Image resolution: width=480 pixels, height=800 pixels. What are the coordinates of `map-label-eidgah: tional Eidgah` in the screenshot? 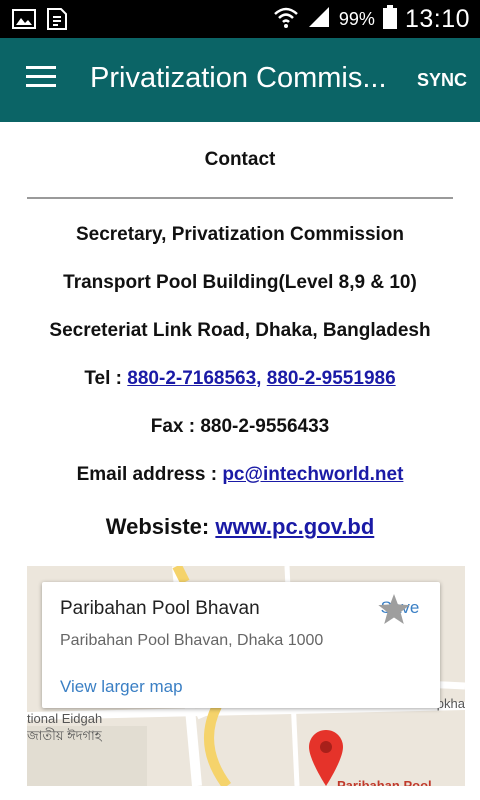 It's located at (65, 718).